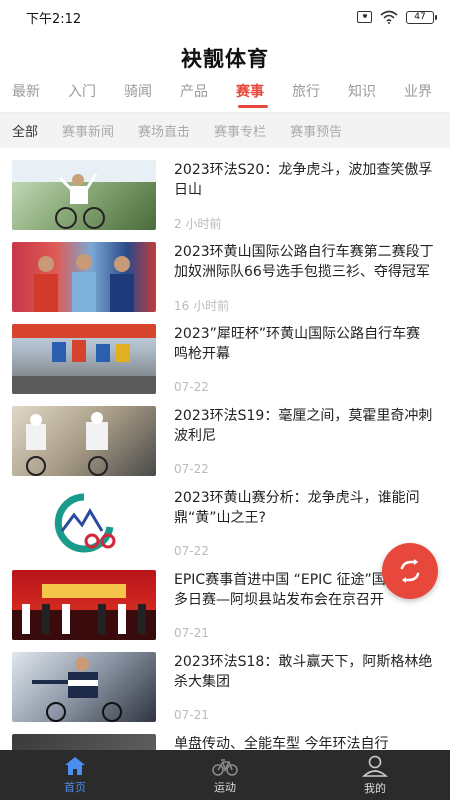 The width and height of the screenshot is (450, 800). I want to click on subtab-event-preview: 赛事预告, so click(316, 130).